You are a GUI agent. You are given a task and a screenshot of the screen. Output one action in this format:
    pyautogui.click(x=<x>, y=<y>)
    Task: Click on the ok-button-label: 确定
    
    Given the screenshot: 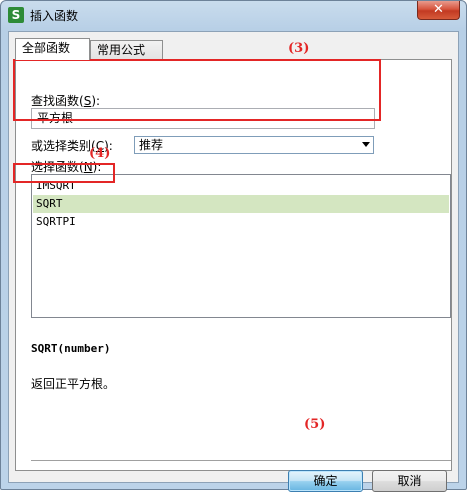 What is the action you would take?
    pyautogui.click(x=325, y=481)
    